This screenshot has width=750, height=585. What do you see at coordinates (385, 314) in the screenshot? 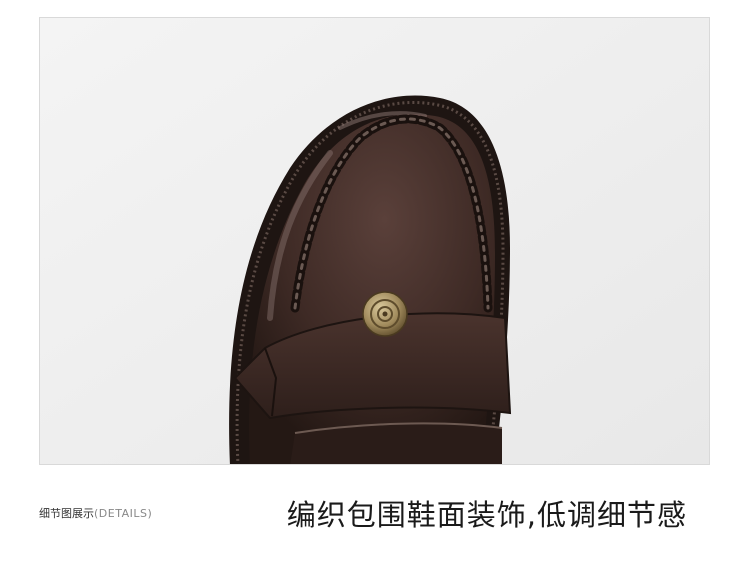
I see `flower-ornament-icon` at bounding box center [385, 314].